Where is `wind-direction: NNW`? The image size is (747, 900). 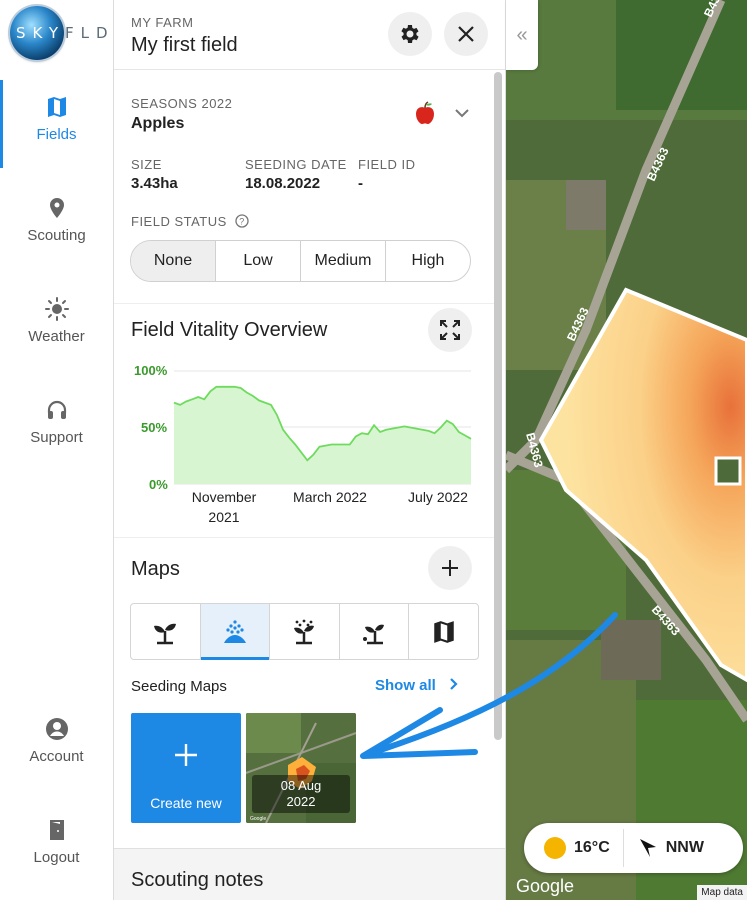
wind-direction: NNW is located at coordinates (684, 847).